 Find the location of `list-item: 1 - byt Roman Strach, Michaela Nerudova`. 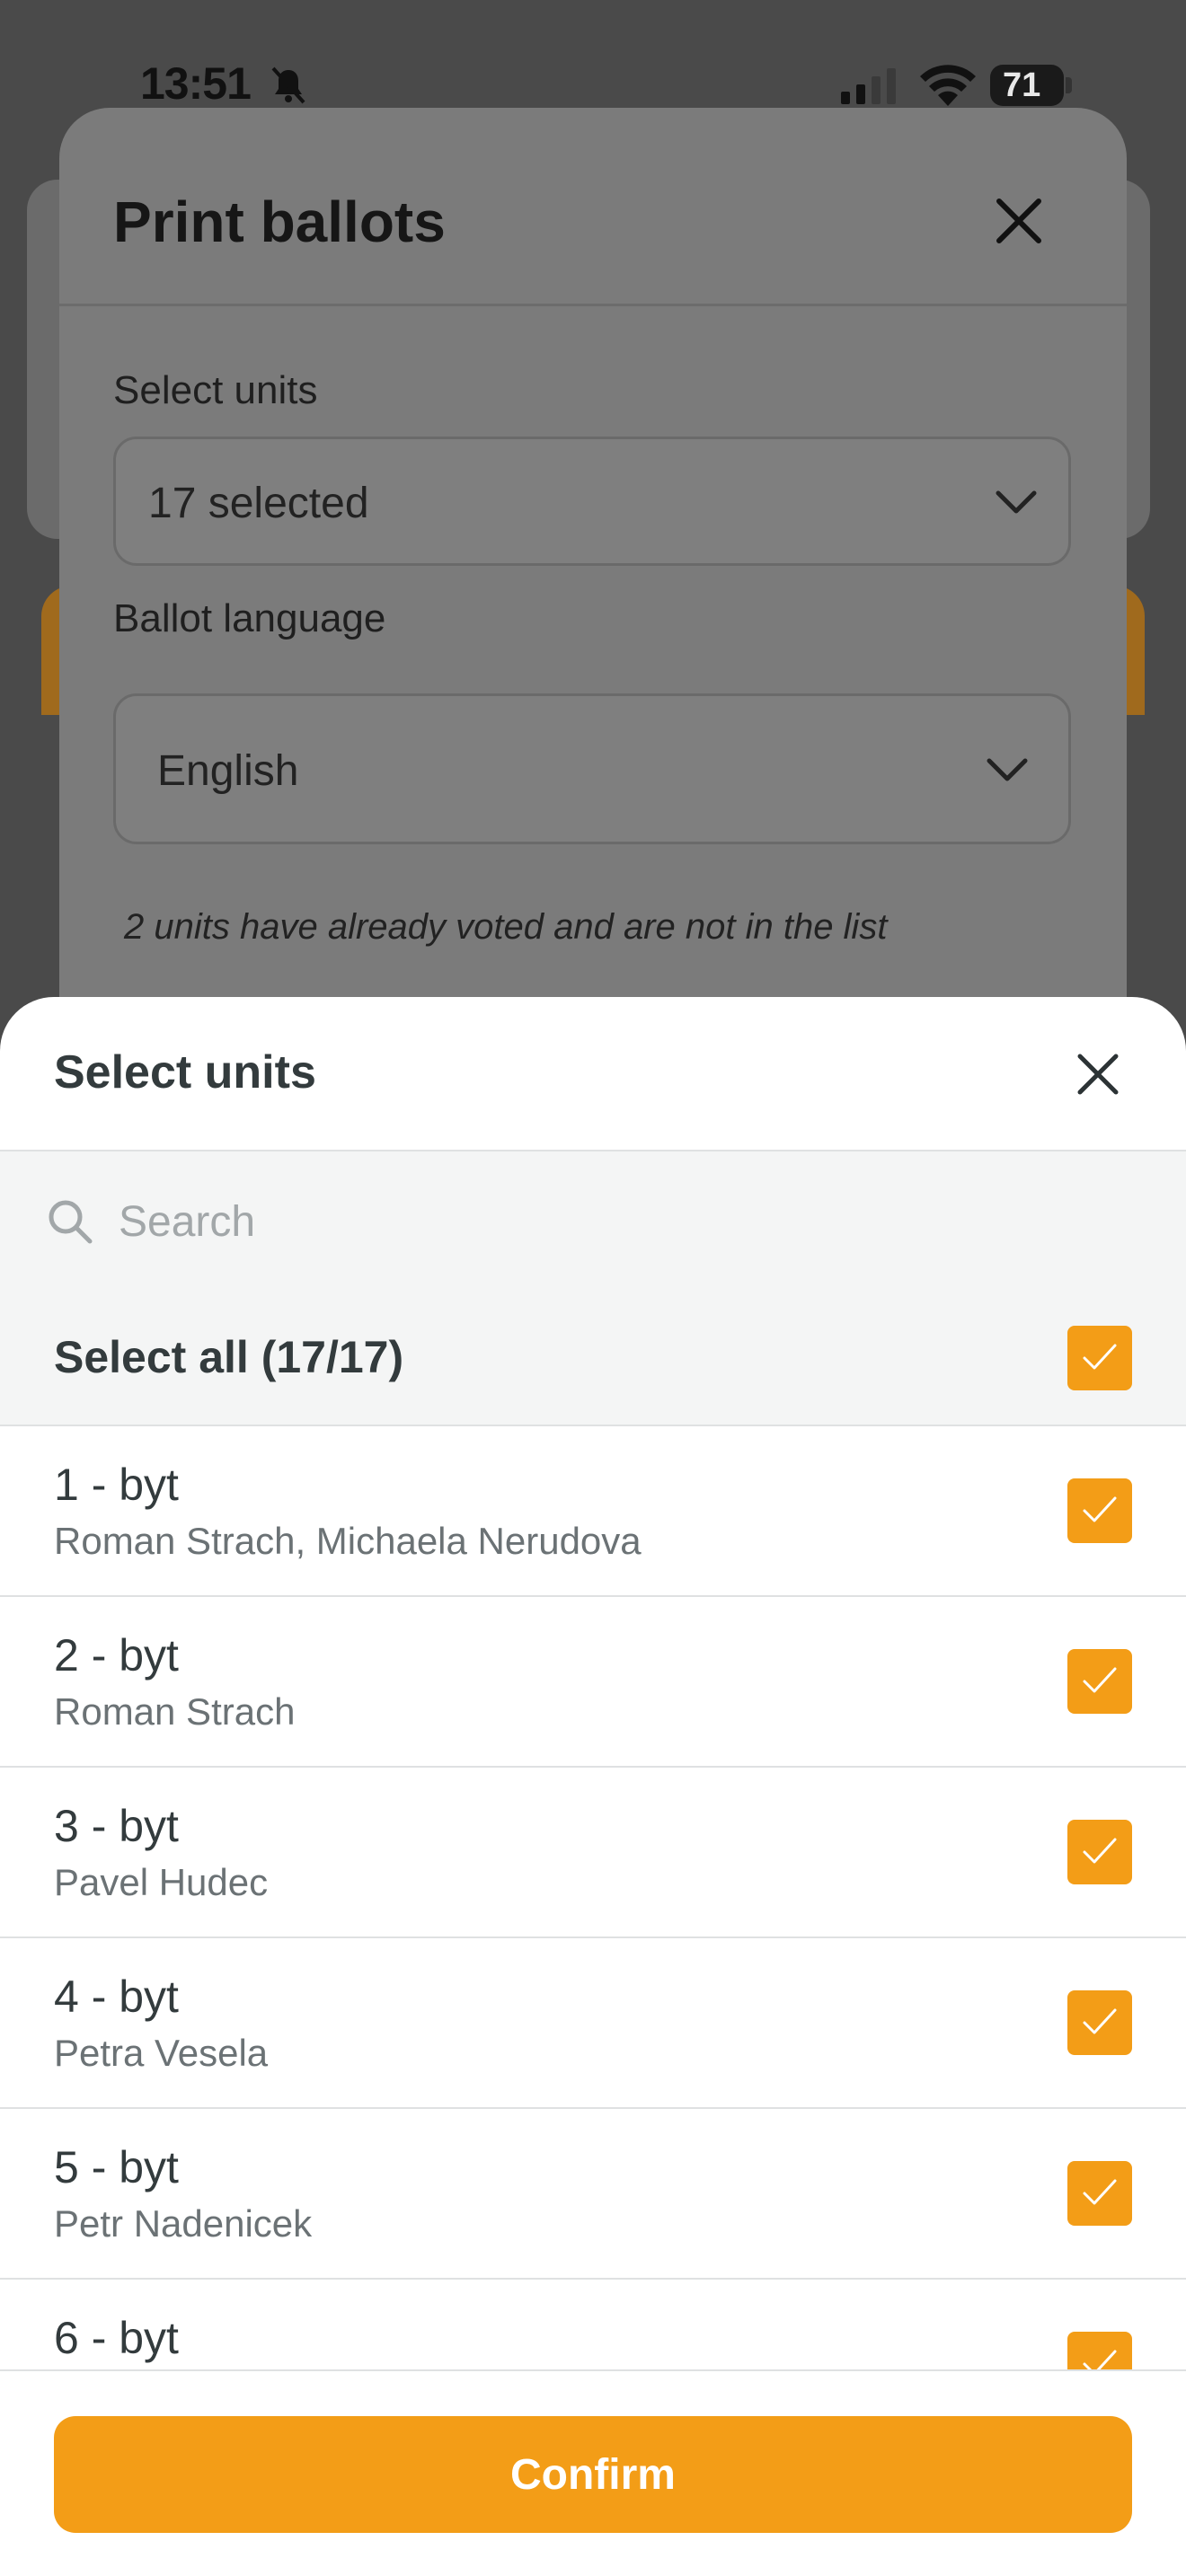

list-item: 1 - byt Roman Strach, Michaela Nerudova is located at coordinates (593, 1511).